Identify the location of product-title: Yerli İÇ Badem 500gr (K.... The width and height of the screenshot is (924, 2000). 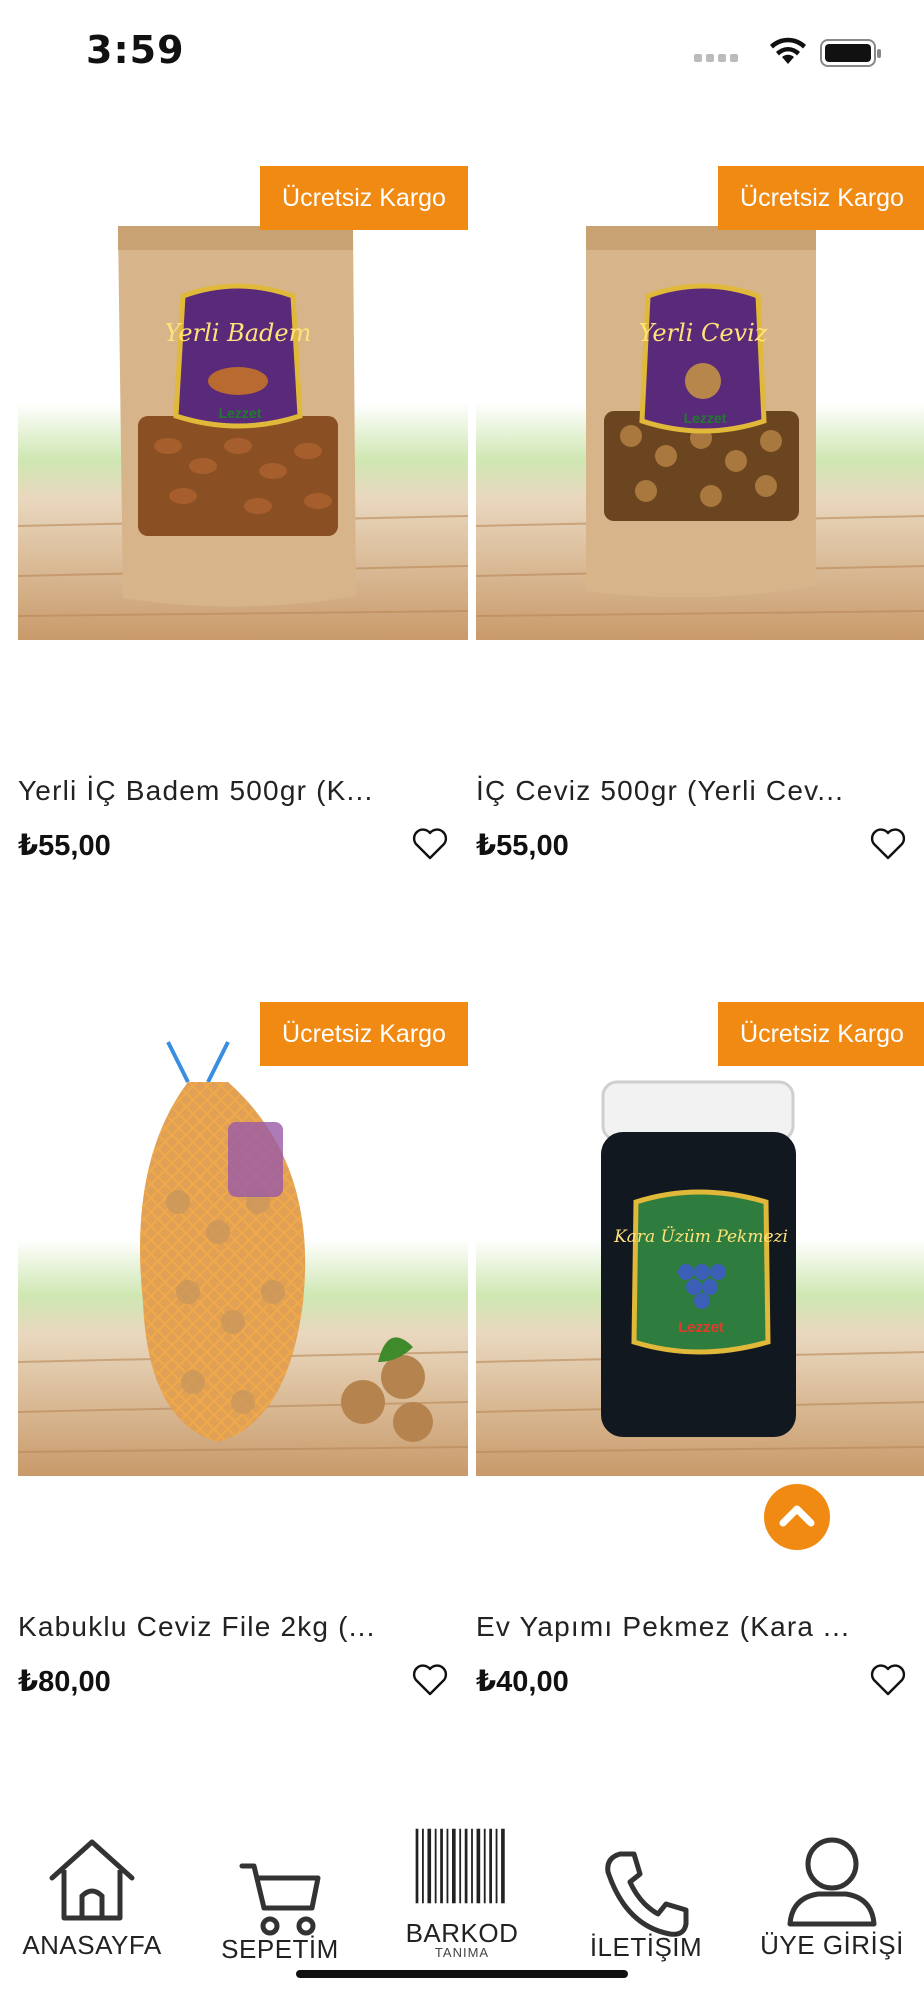
(218, 791).